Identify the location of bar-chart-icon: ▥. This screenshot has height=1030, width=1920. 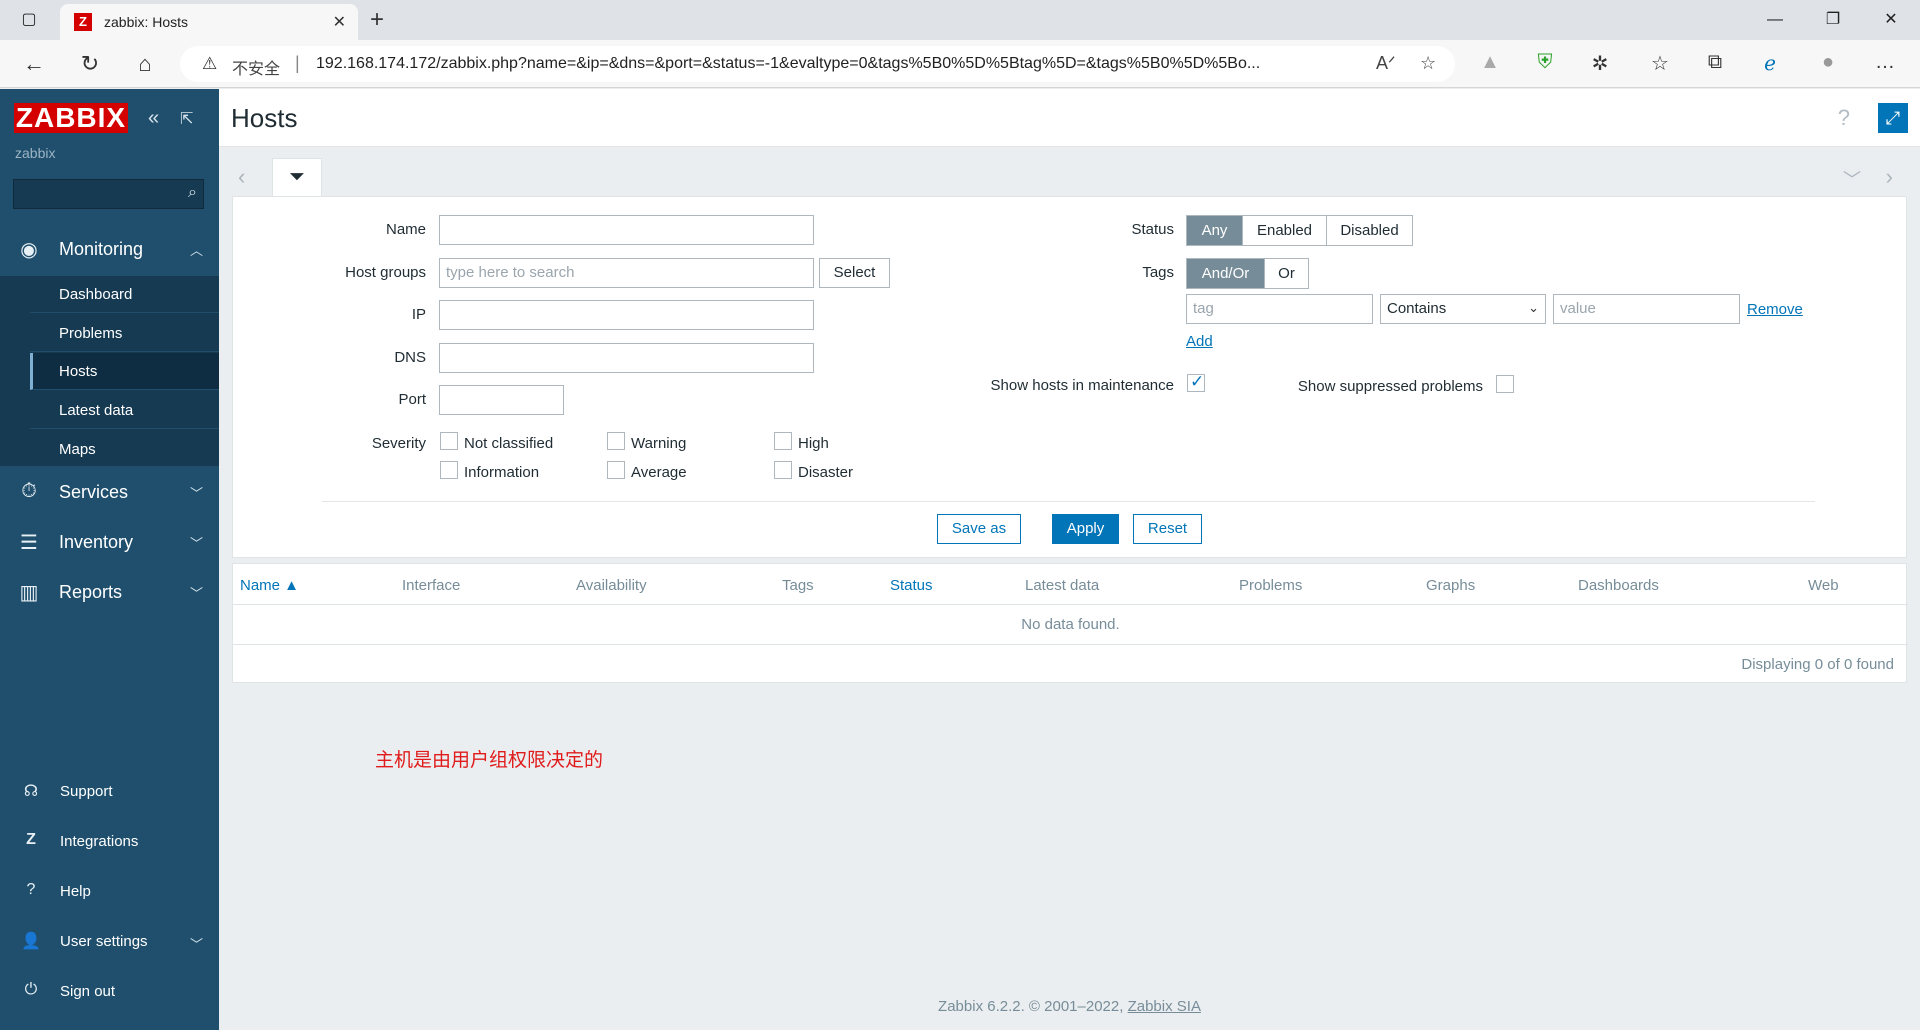
(29, 593).